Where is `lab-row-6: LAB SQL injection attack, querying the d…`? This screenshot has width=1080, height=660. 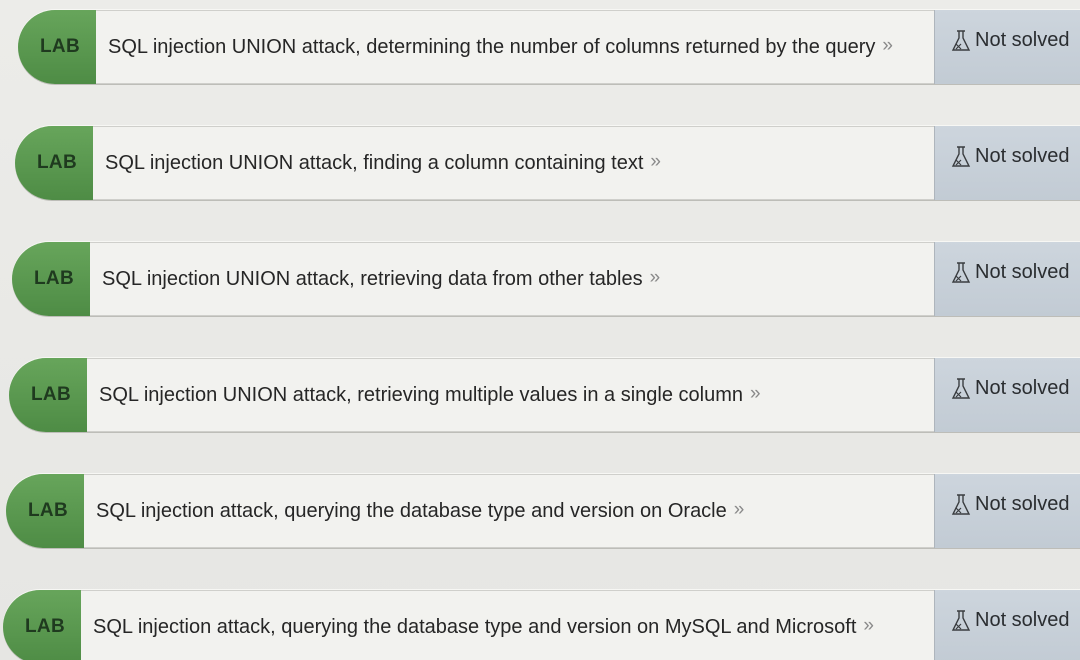 lab-row-6: LAB SQL injection attack, querying the d… is located at coordinates (541, 625).